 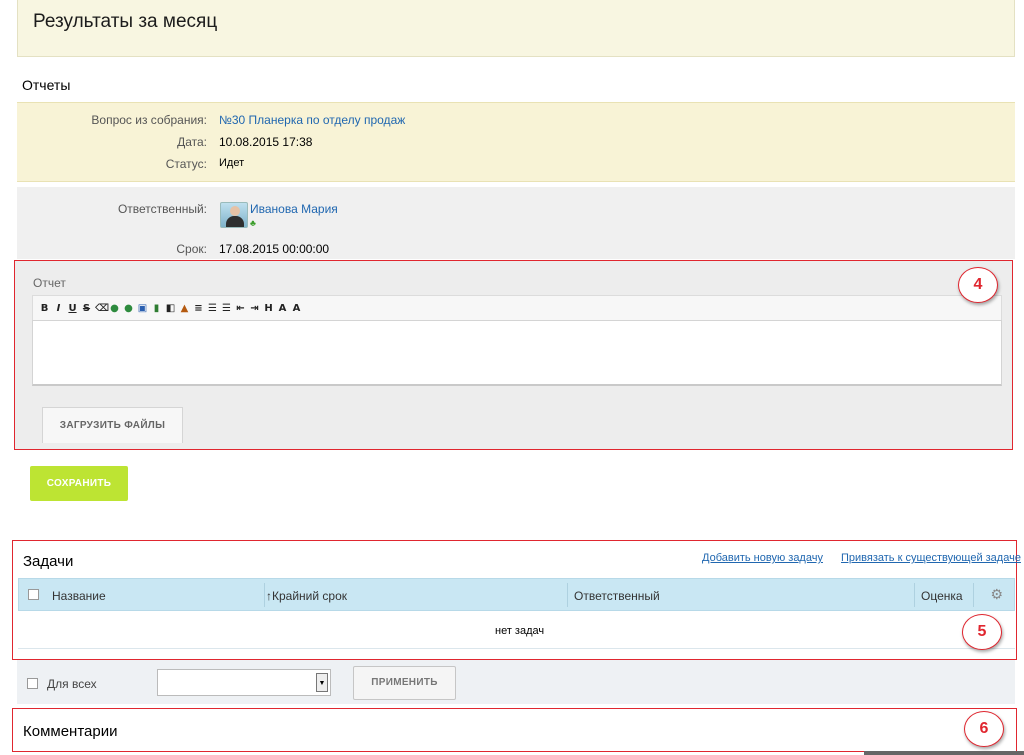 I want to click on tasks-grid-body: нет задач, so click(x=516, y=630).